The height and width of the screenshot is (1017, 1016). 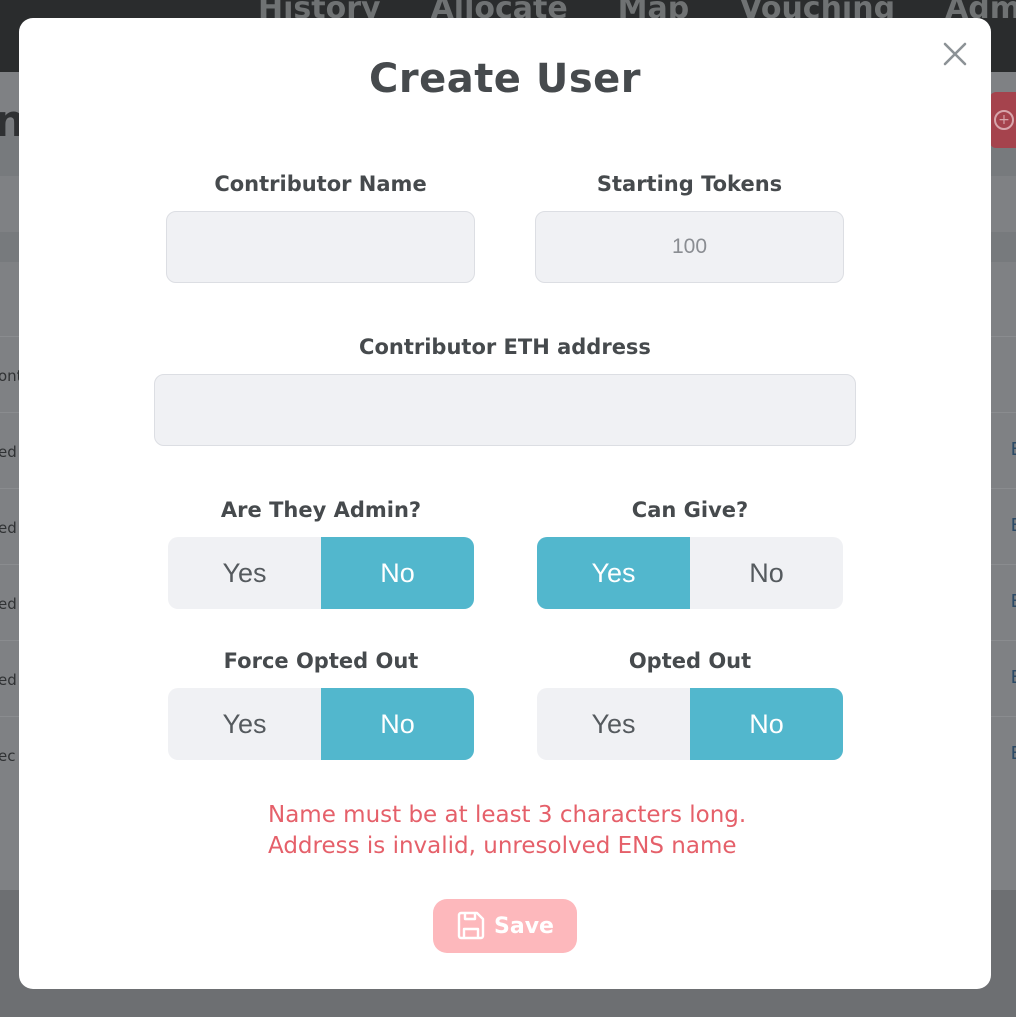 What do you see at coordinates (613, 724) in the screenshot?
I see `opted-out-yes-option: Yes` at bounding box center [613, 724].